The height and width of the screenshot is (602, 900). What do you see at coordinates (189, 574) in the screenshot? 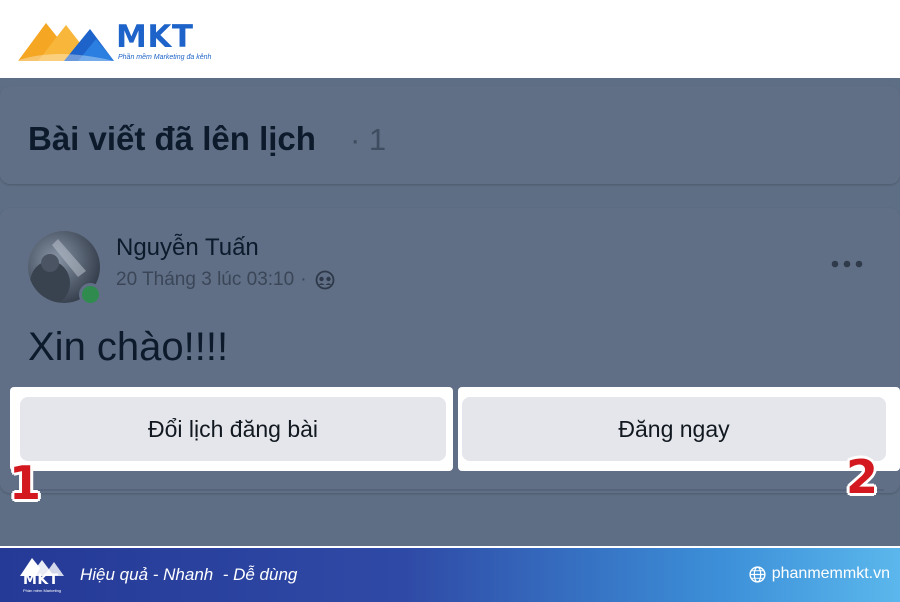
I see `footer-slogan: Hiệu quả - Nhanh - Dễ dùng` at bounding box center [189, 574].